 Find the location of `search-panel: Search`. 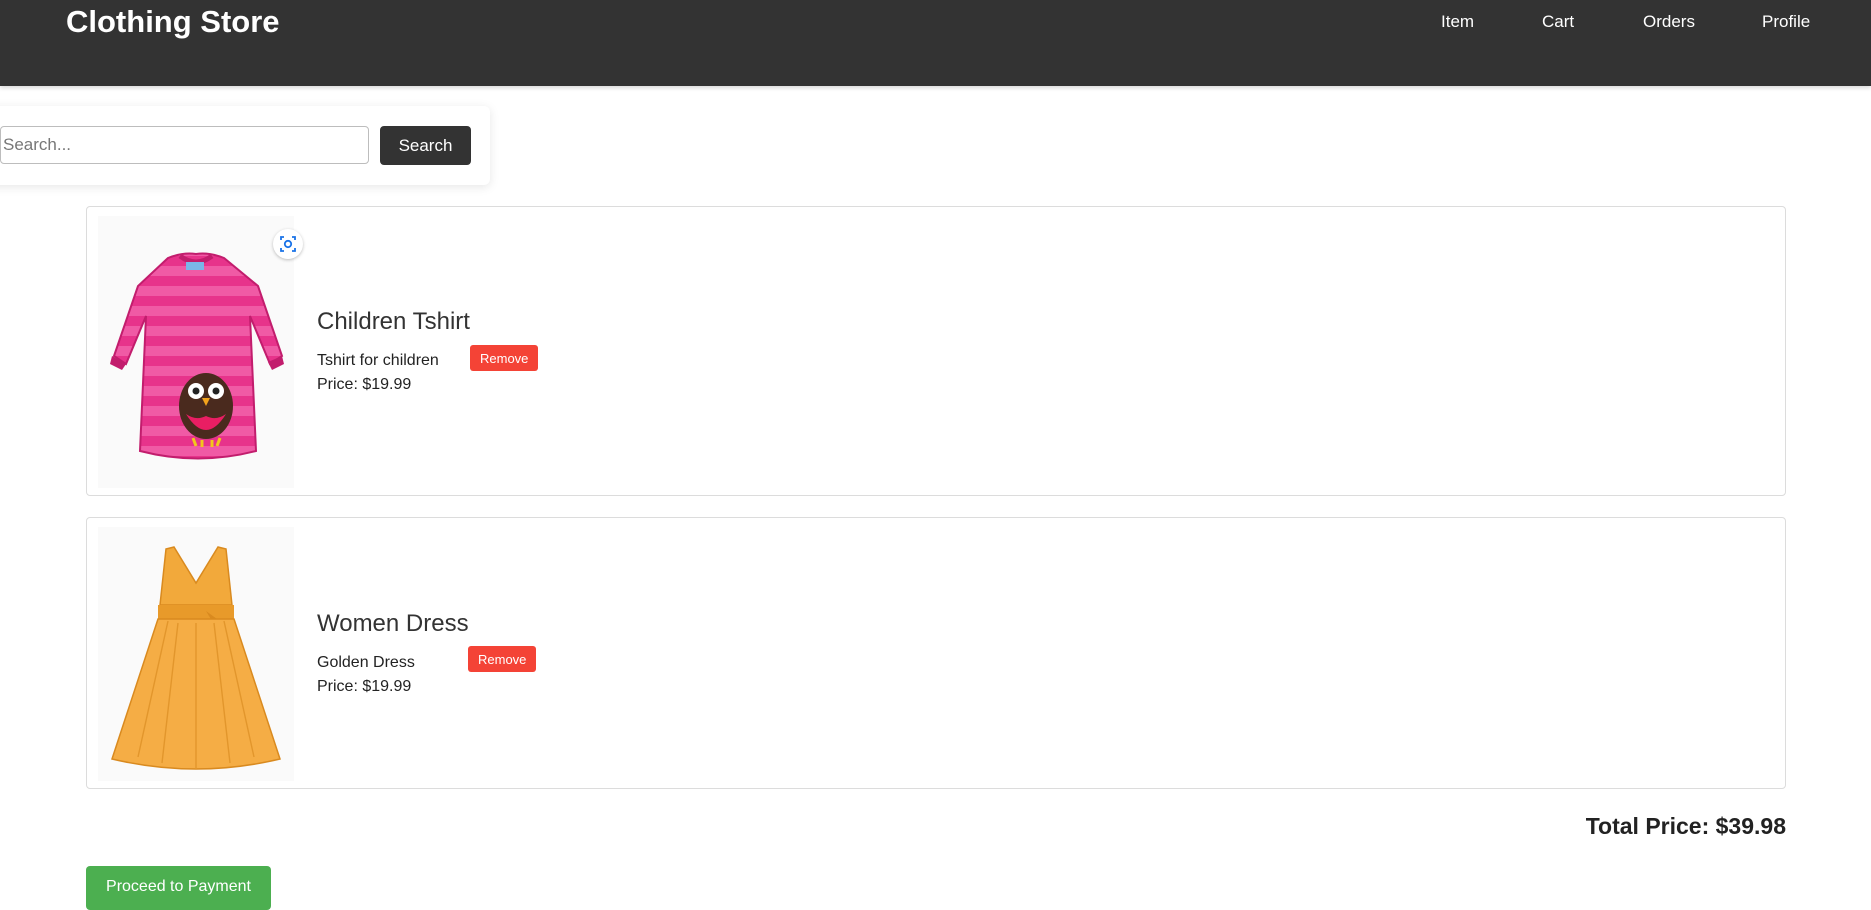

search-panel: Search is located at coordinates (245, 145).